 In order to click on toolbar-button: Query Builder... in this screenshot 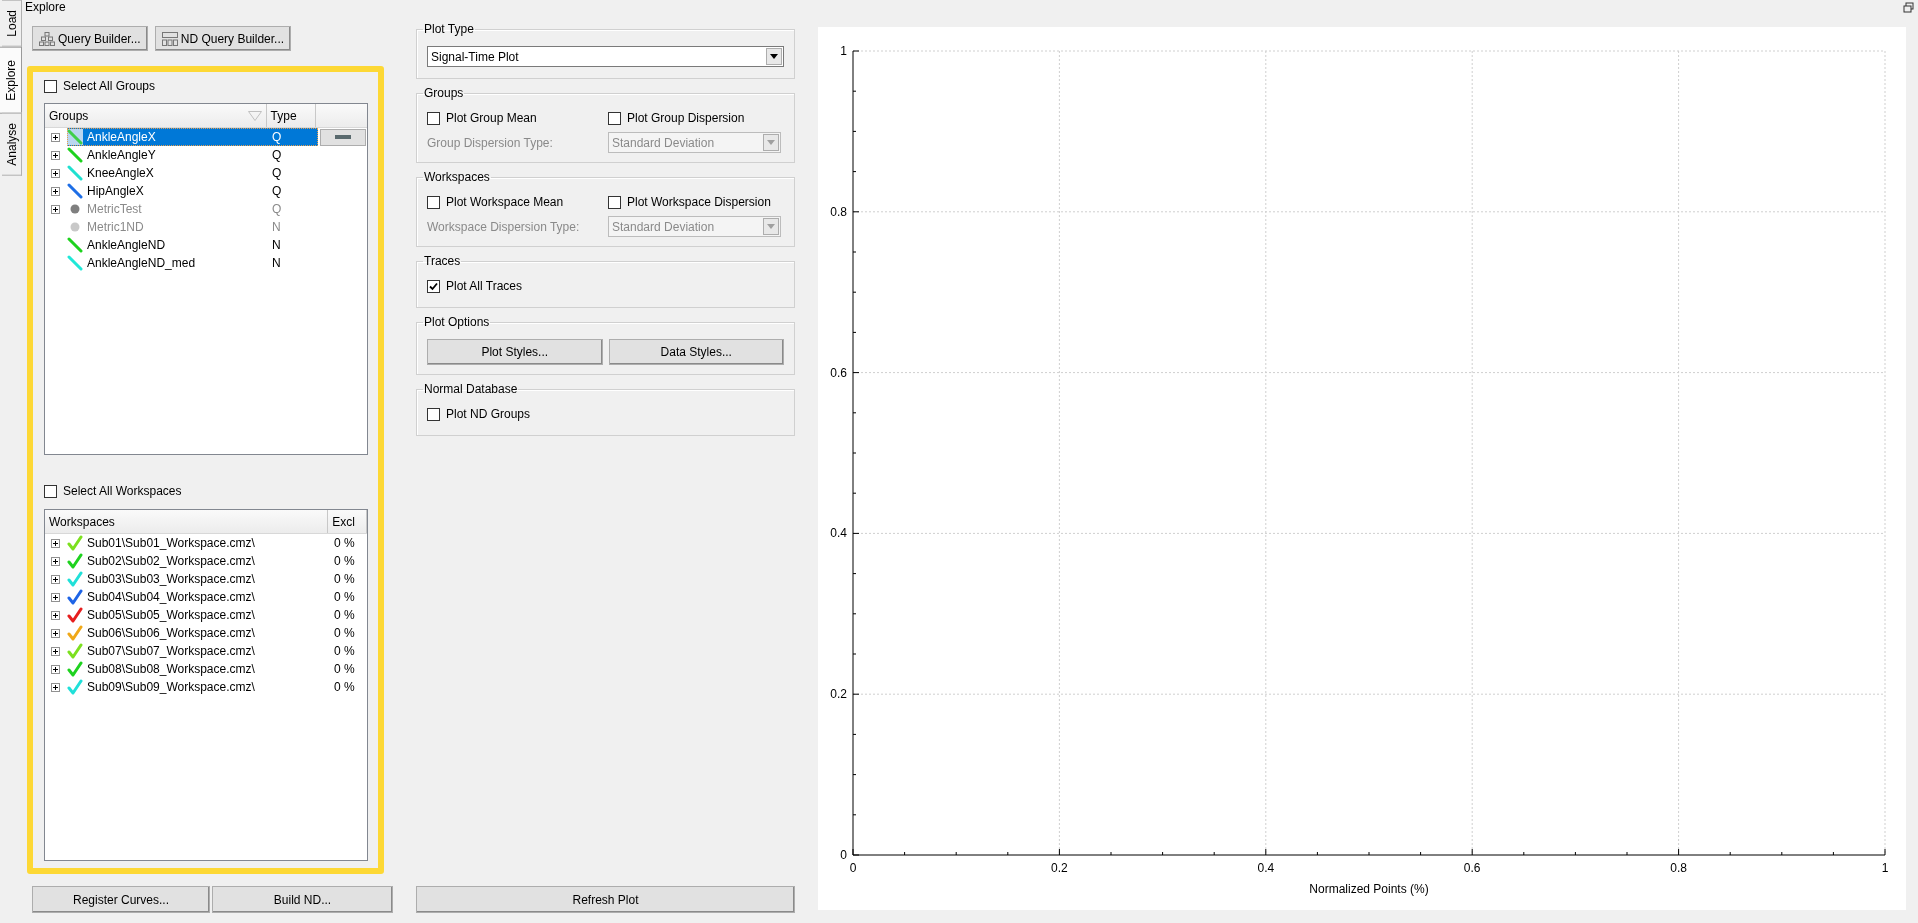, I will do `click(90, 38)`.